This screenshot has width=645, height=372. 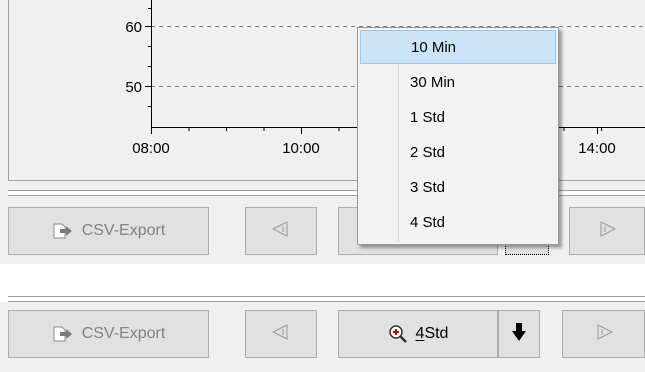 I want to click on menu-item-label: 30 Min, so click(x=433, y=82).